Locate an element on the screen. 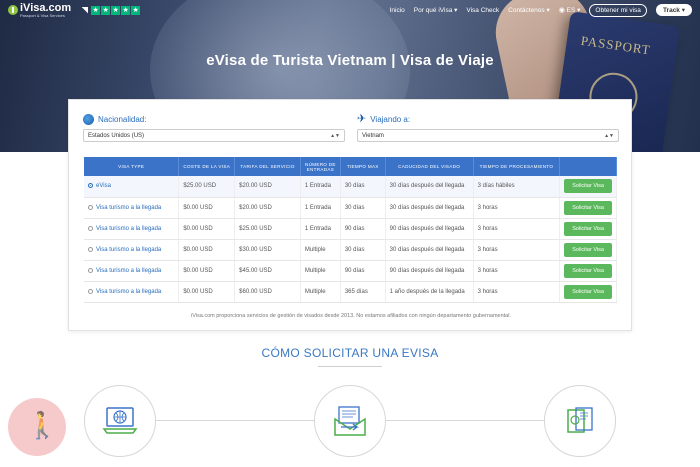  language-selector: ◉ ES ▾ is located at coordinates (570, 10).